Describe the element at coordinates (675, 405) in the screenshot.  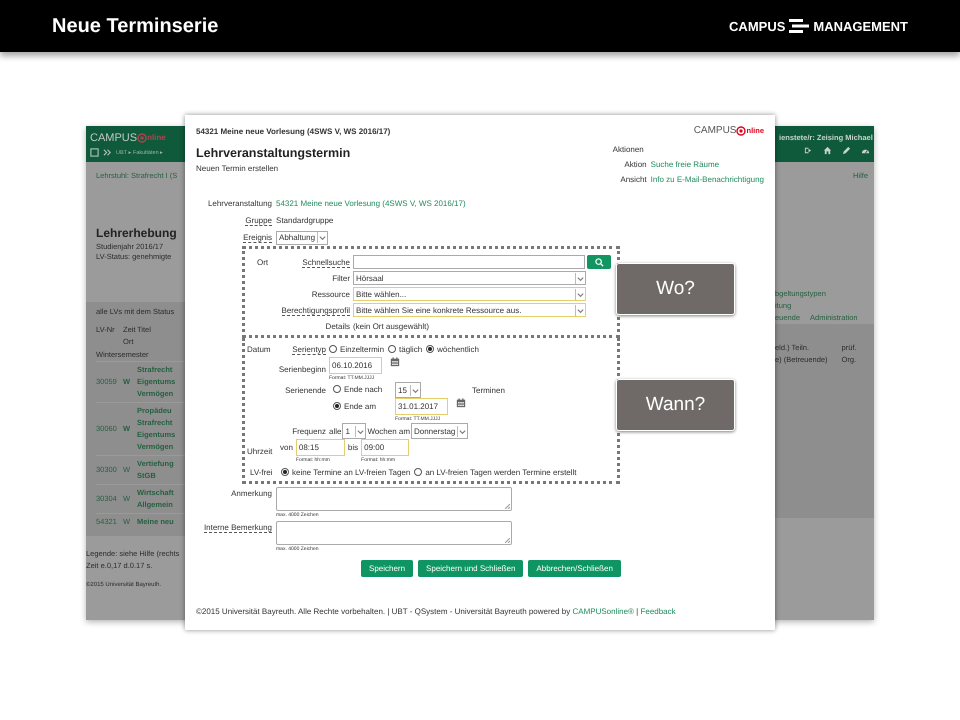
I see `callout-label: Wann?` at that location.